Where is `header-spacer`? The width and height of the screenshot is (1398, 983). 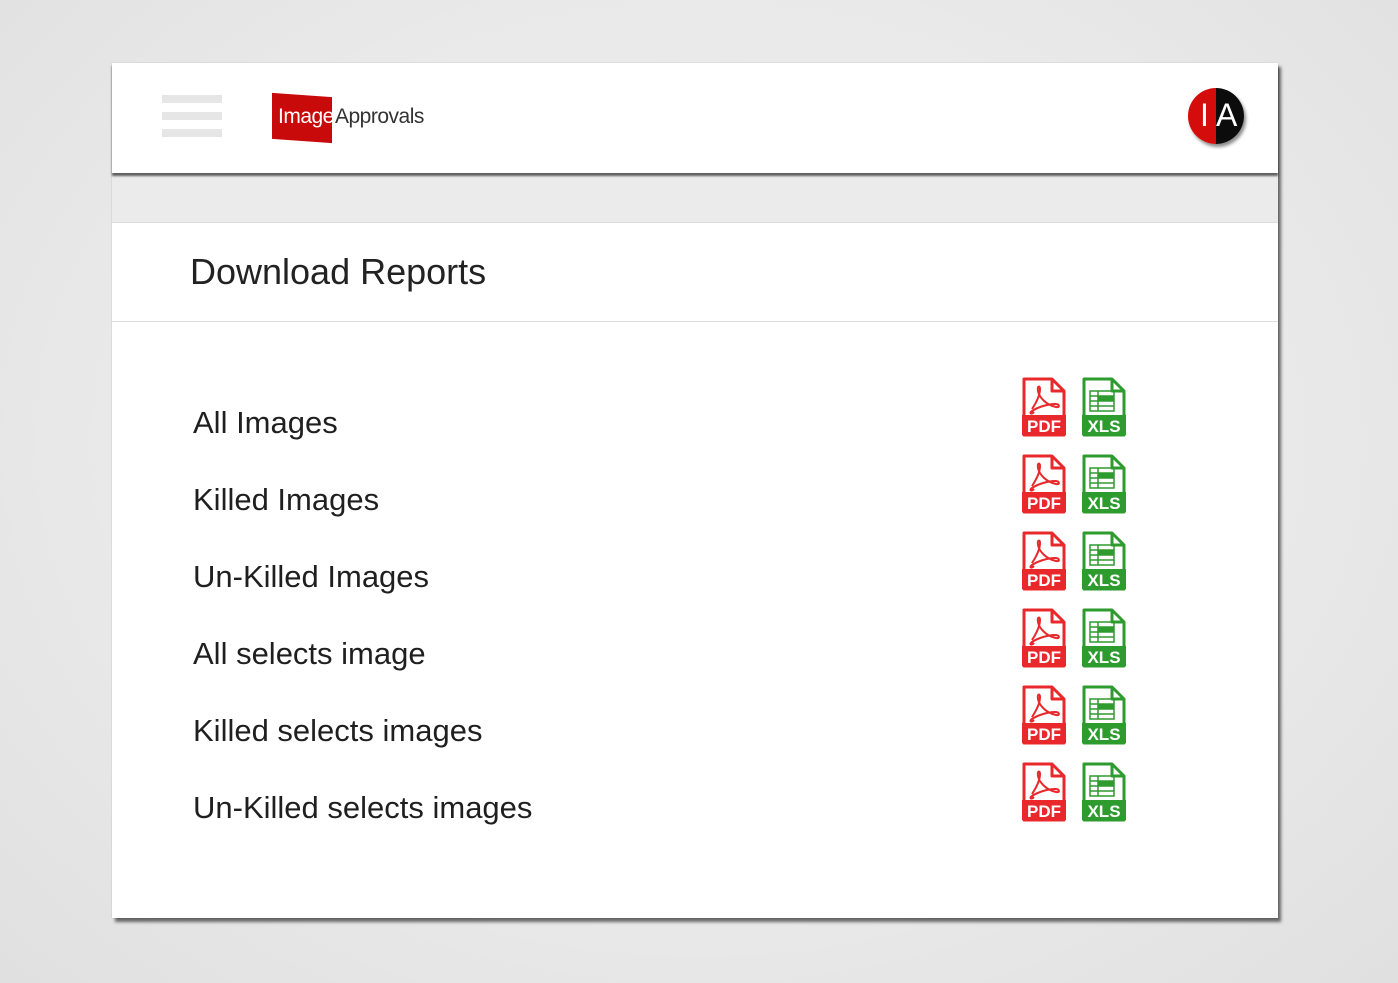 header-spacer is located at coordinates (695, 198).